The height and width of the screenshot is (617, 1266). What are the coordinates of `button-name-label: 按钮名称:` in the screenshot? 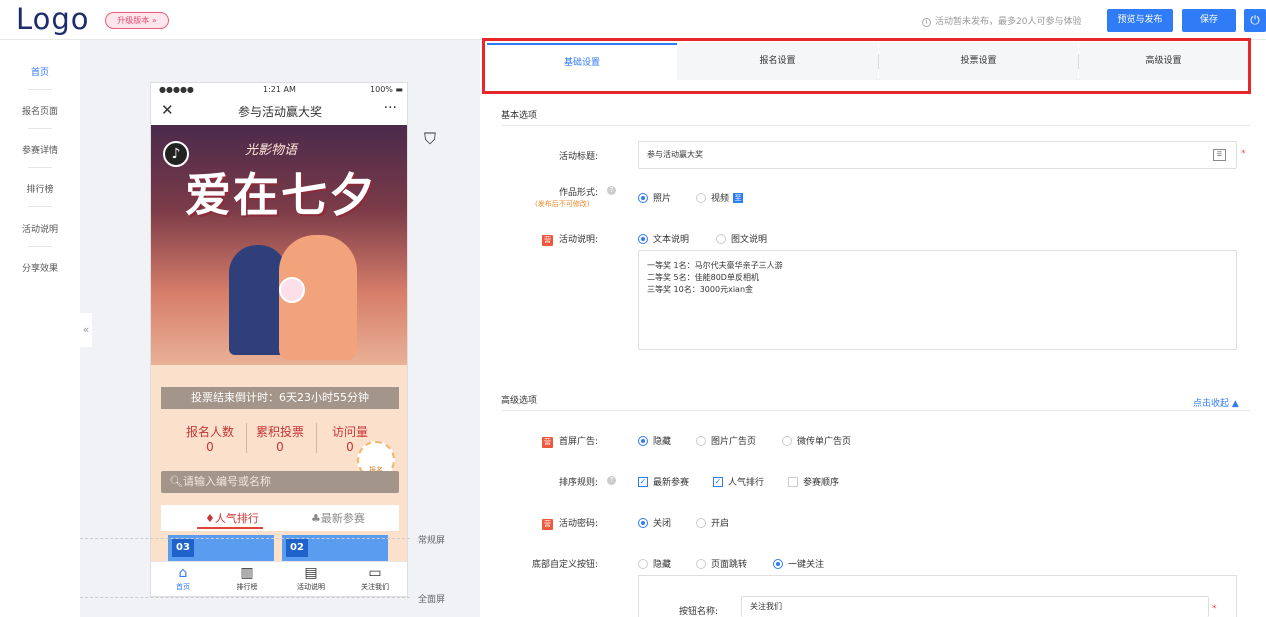 It's located at (698, 612).